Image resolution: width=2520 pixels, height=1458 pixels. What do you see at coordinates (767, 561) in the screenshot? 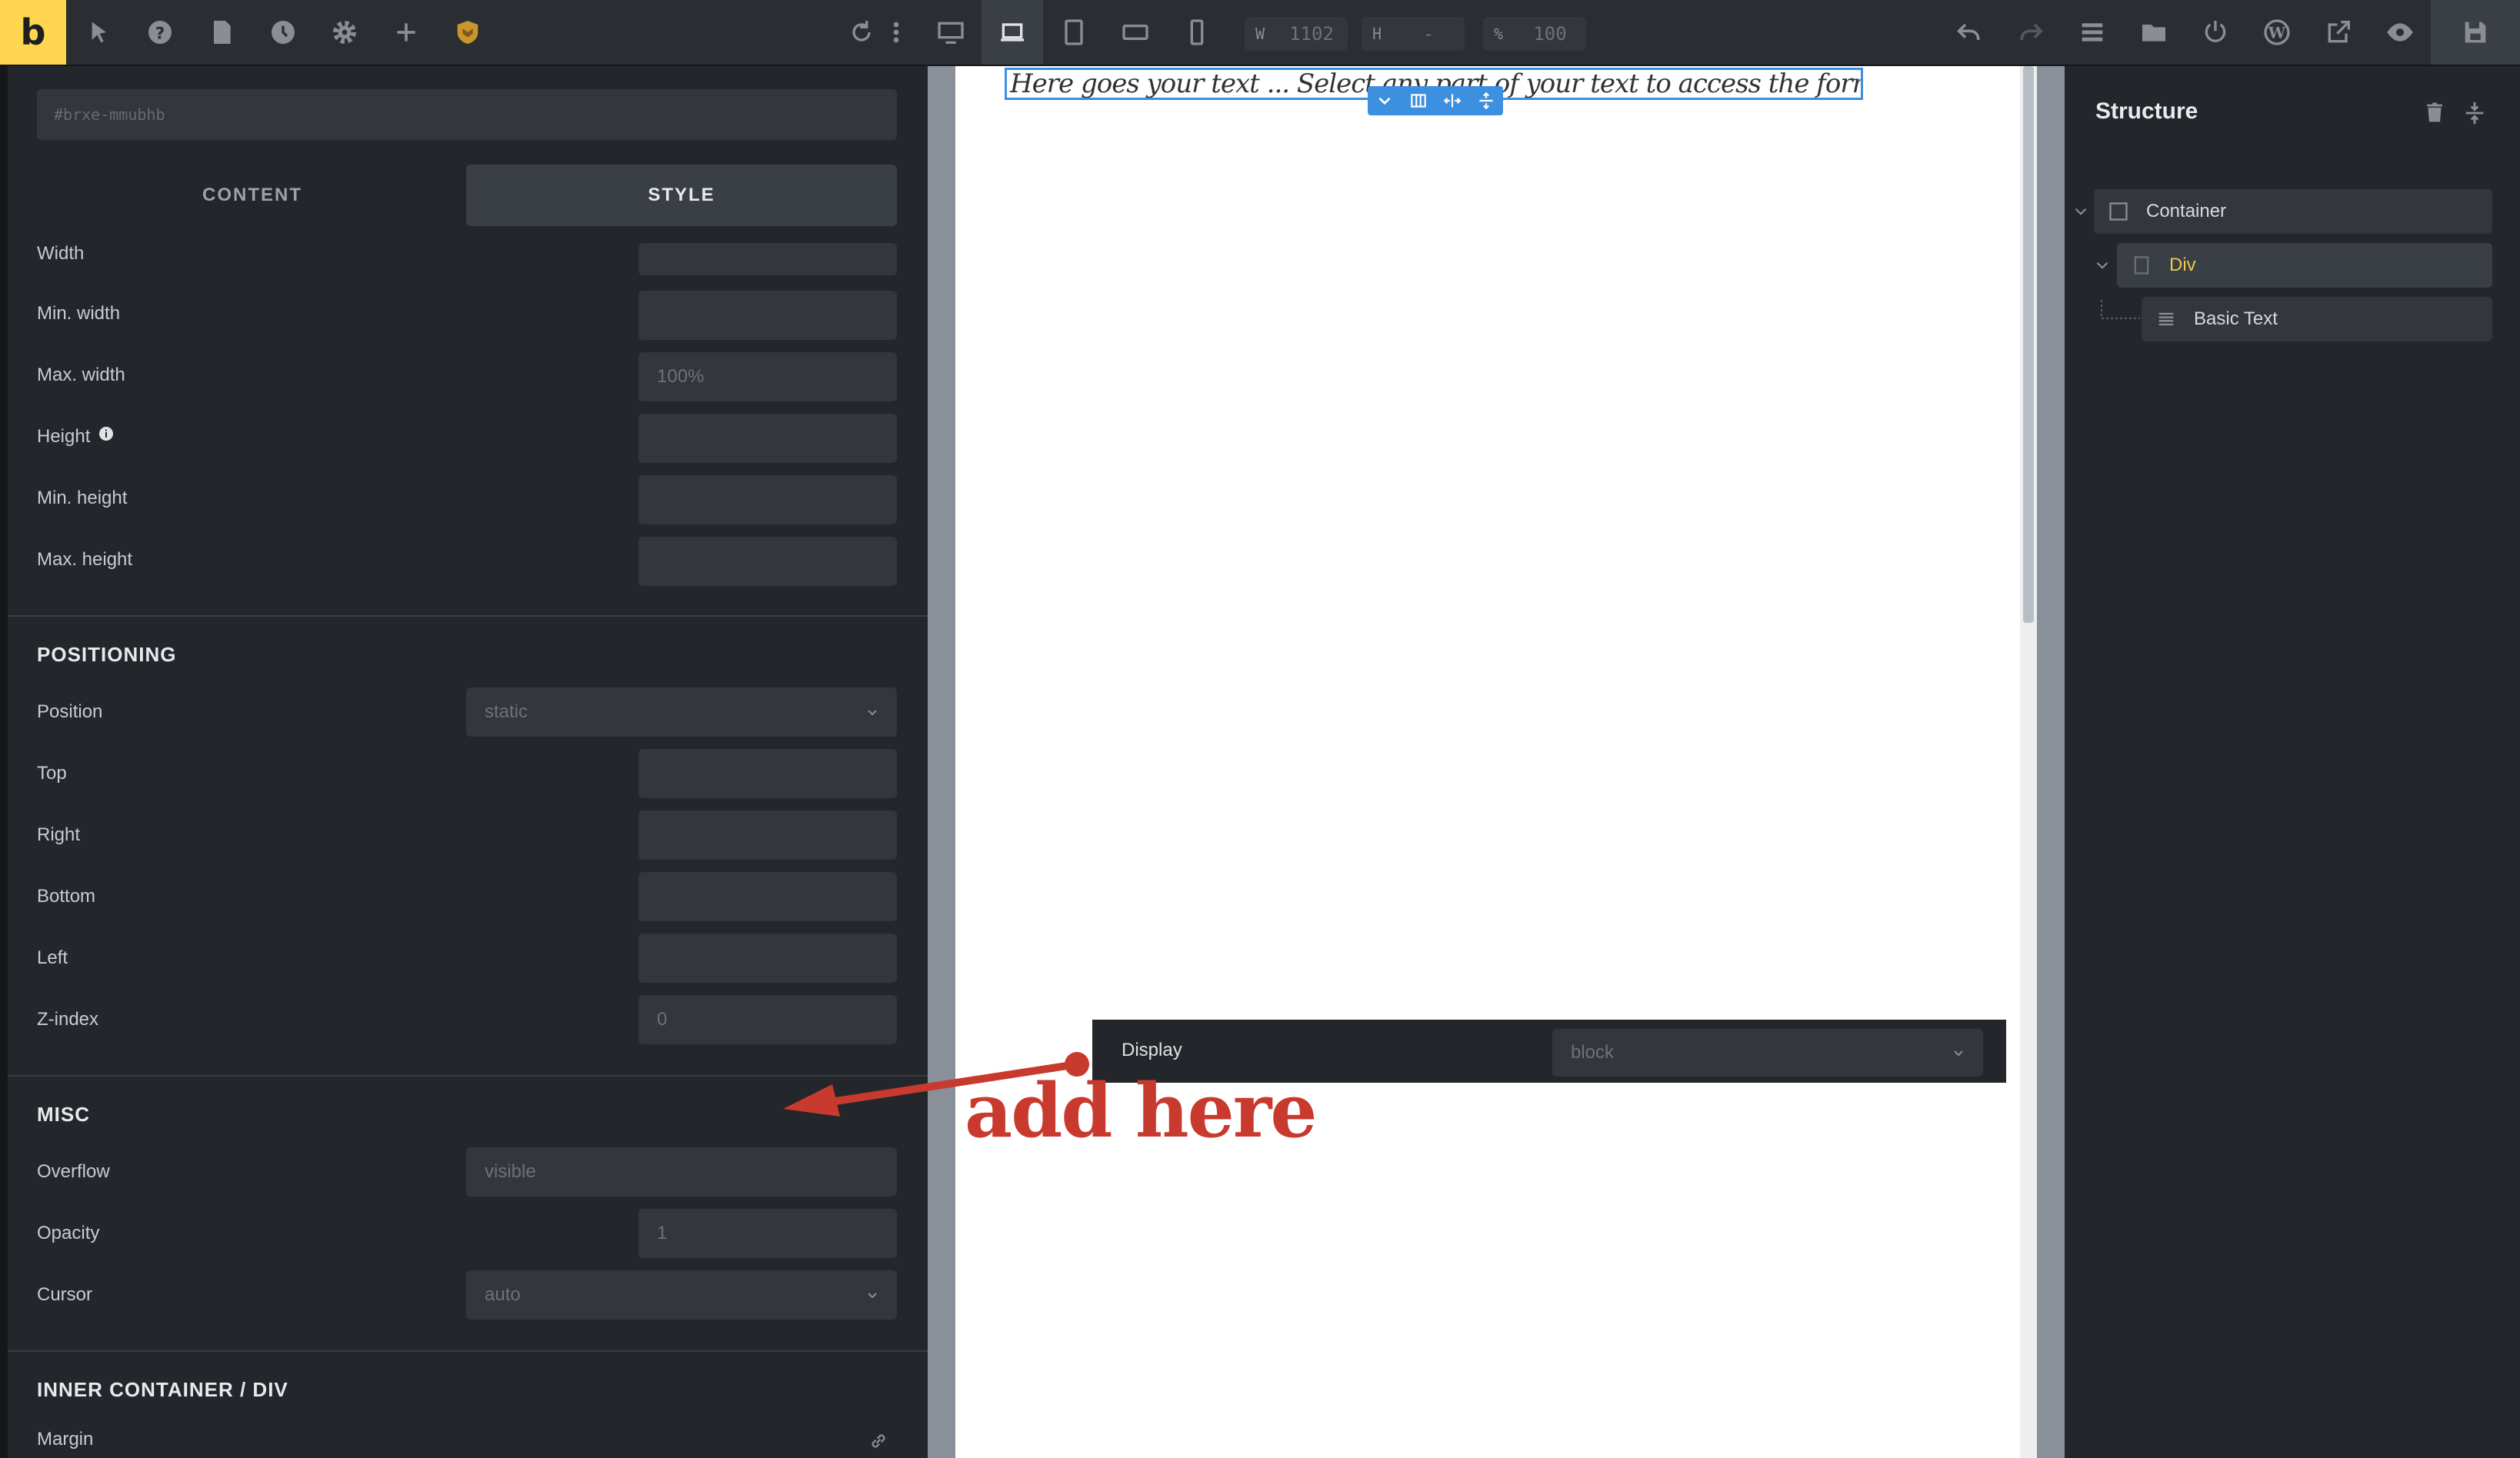
I see `max-height-input` at bounding box center [767, 561].